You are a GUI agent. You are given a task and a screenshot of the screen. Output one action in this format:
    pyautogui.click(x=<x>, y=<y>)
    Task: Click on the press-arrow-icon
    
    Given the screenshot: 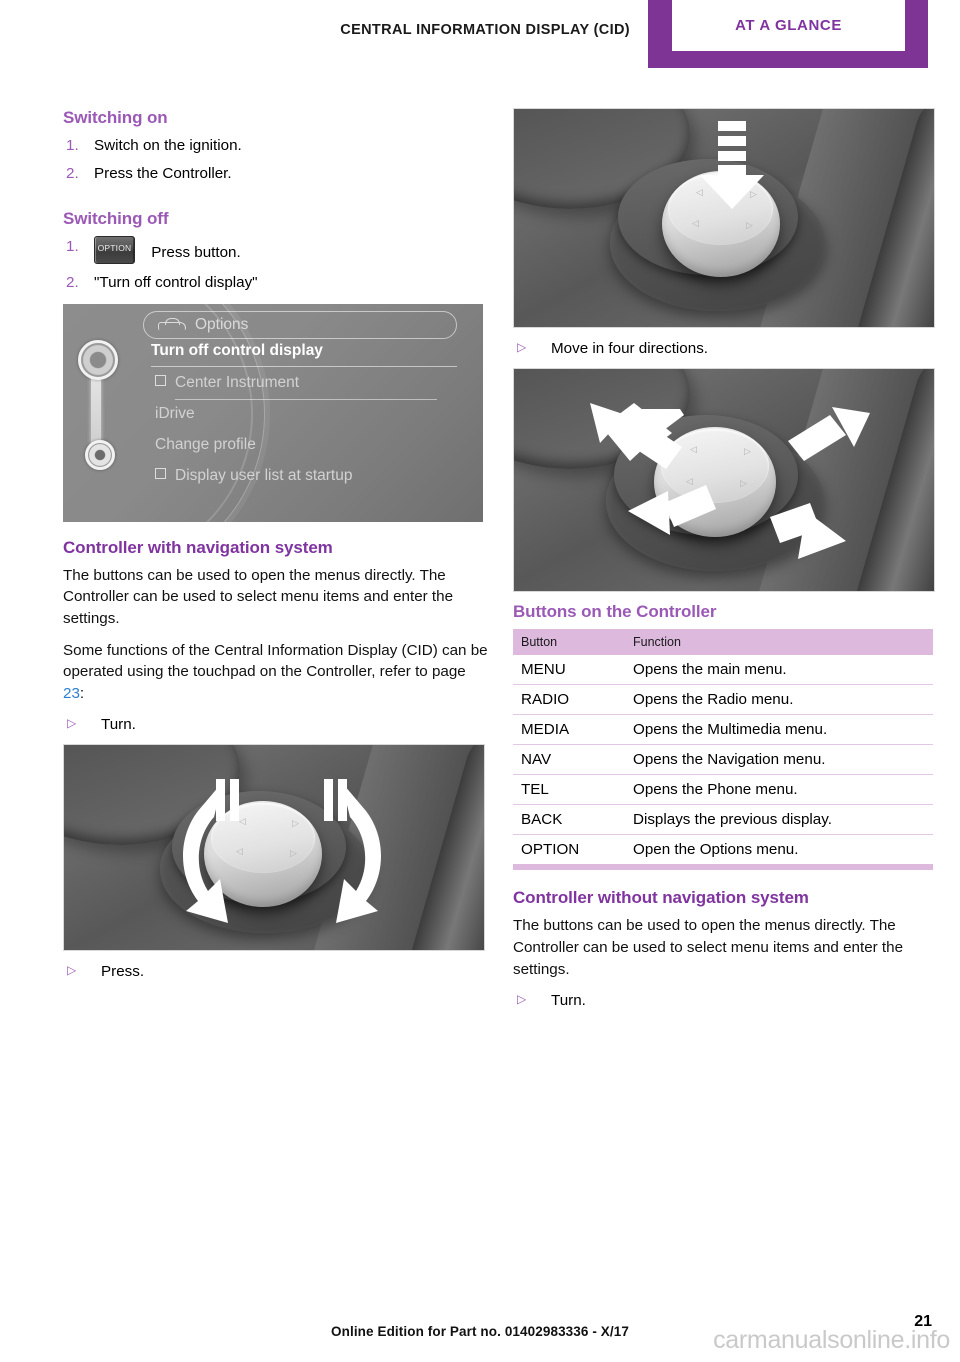 What is the action you would take?
    pyautogui.click(x=732, y=165)
    